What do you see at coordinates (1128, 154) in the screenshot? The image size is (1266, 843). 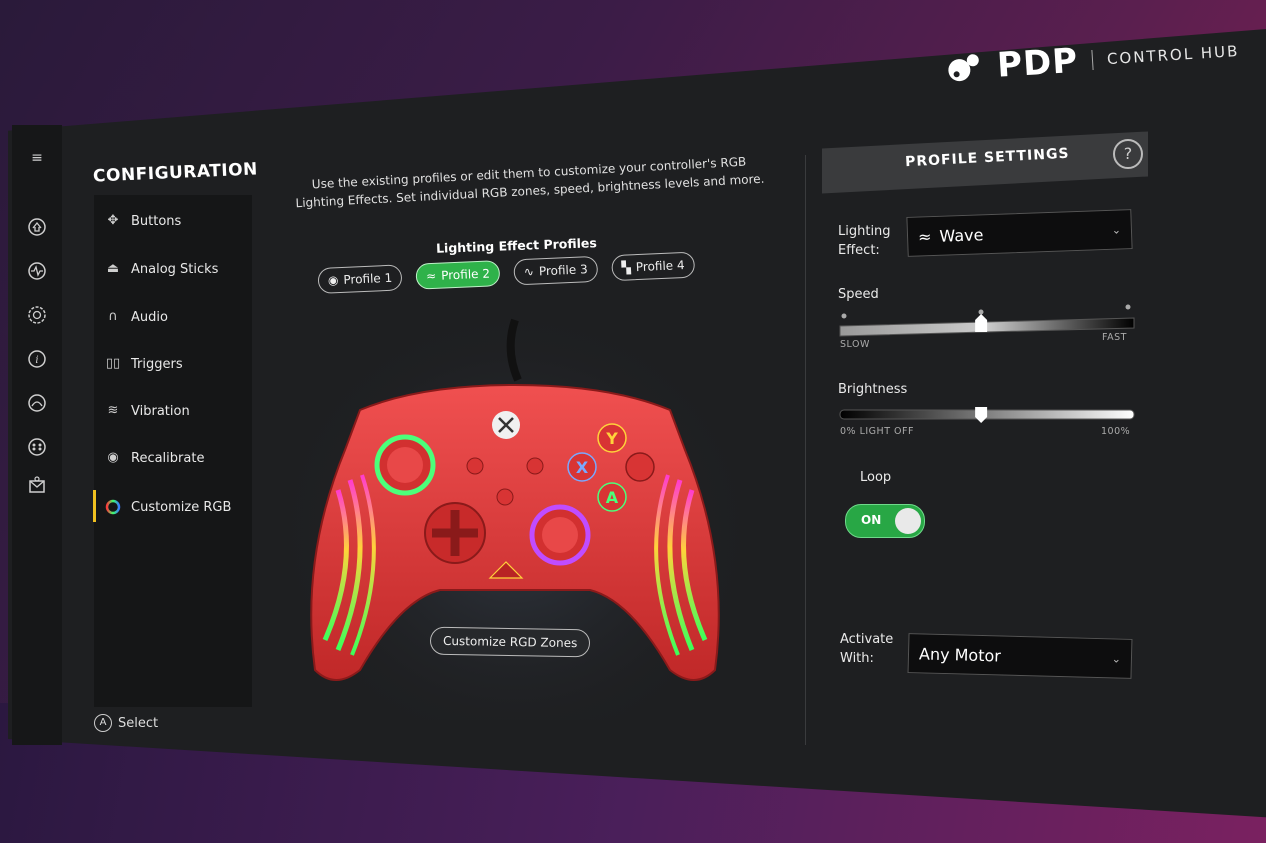 I see `help-icon: ?` at bounding box center [1128, 154].